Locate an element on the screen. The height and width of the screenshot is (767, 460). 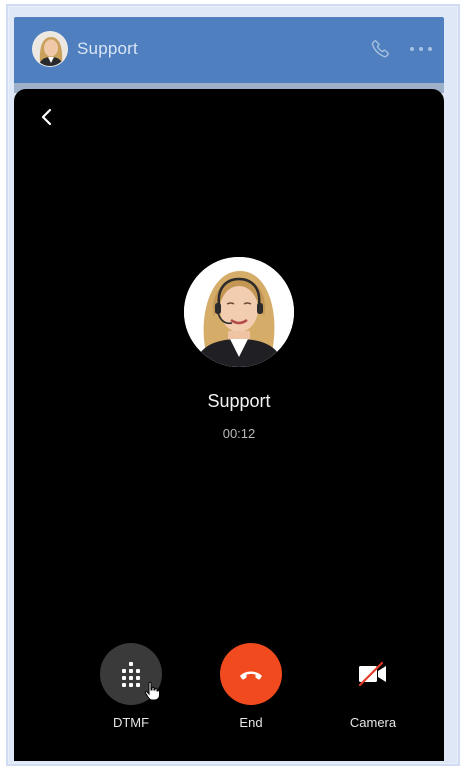
camera-label: Camera is located at coordinates (373, 722).